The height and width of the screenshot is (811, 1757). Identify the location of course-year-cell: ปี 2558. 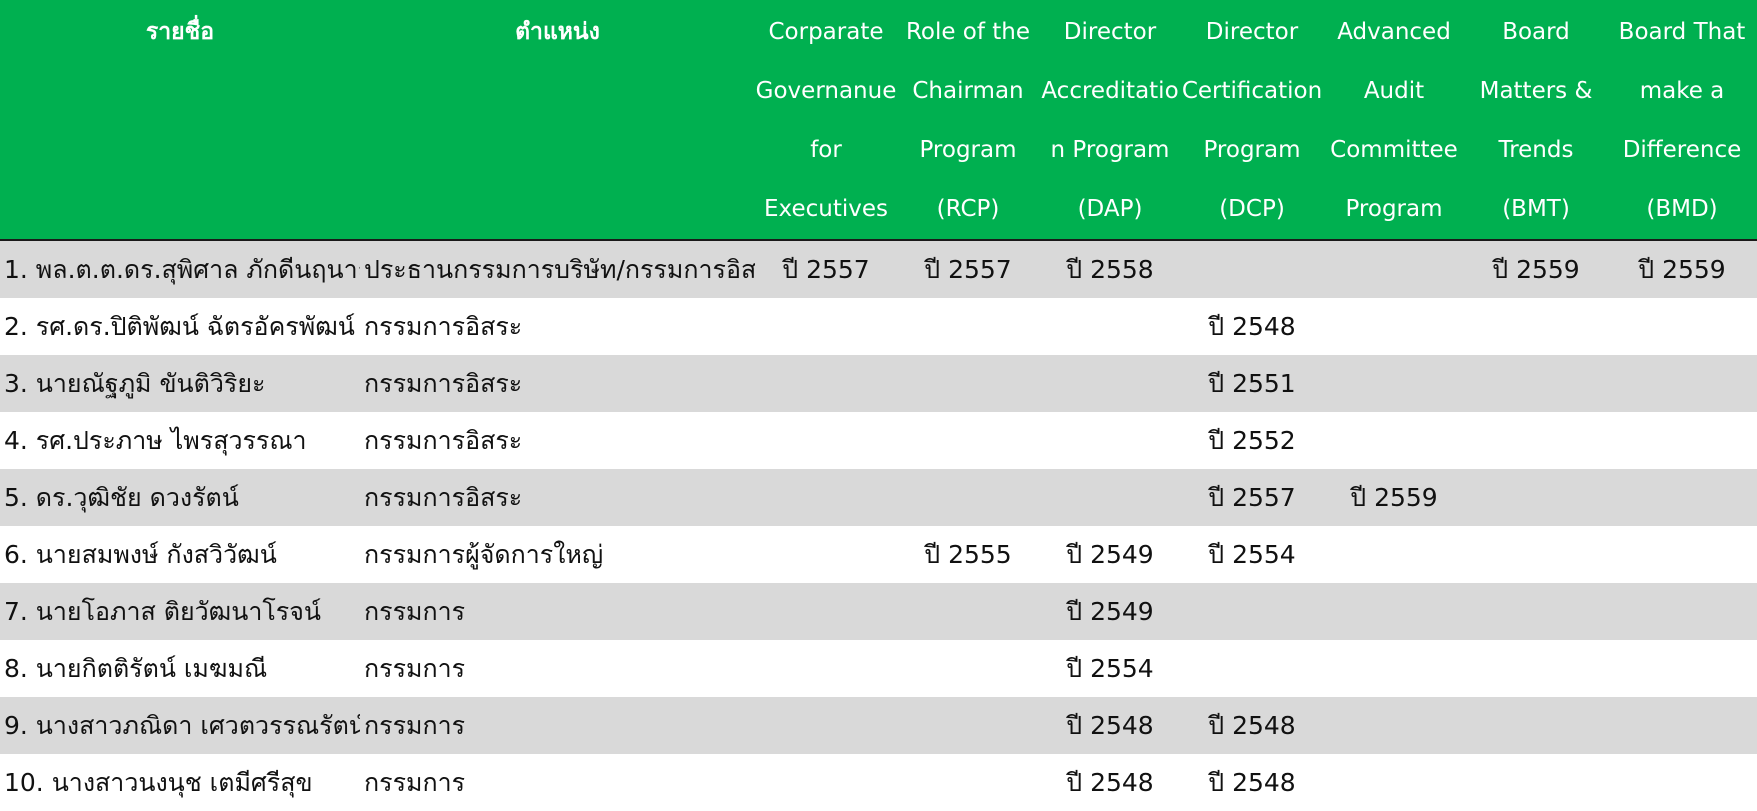
(1110, 269).